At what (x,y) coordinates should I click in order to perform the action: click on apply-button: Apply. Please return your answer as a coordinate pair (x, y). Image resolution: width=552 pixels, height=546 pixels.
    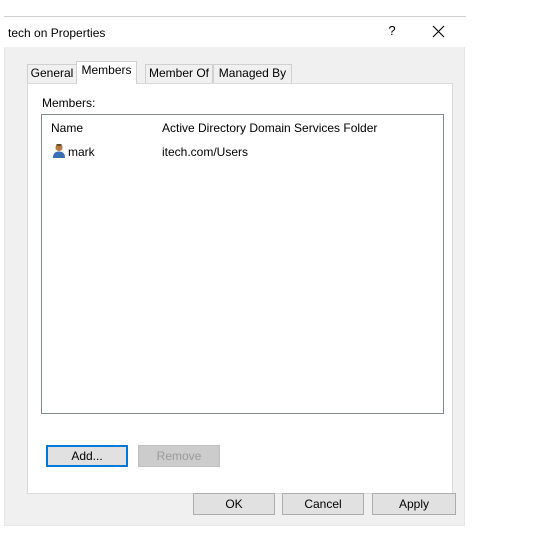
    Looking at the image, I should click on (414, 504).